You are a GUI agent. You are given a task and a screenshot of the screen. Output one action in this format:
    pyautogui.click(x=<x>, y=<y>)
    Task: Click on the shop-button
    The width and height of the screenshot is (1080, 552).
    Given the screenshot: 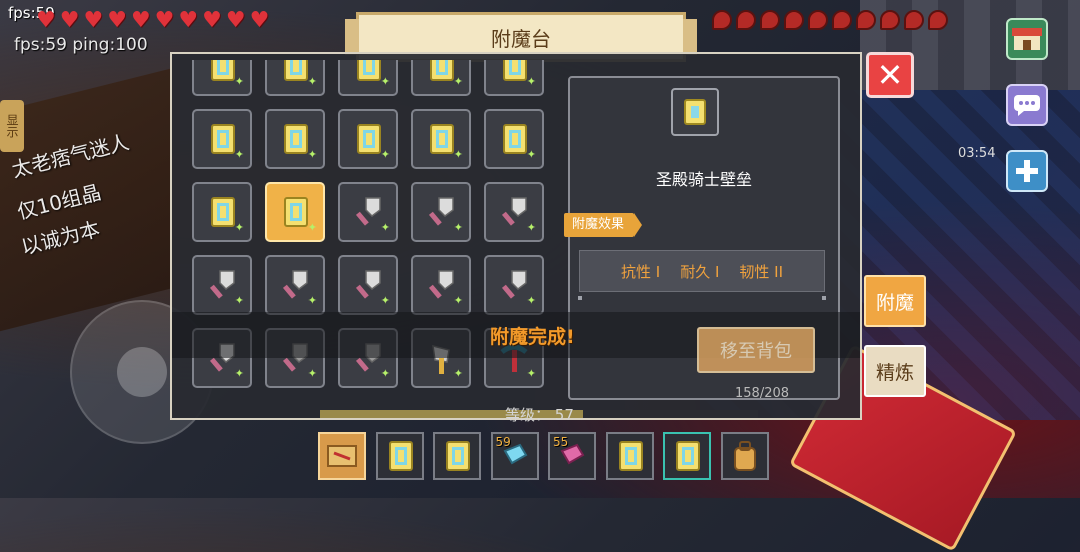 What is the action you would take?
    pyautogui.click(x=1027, y=39)
    